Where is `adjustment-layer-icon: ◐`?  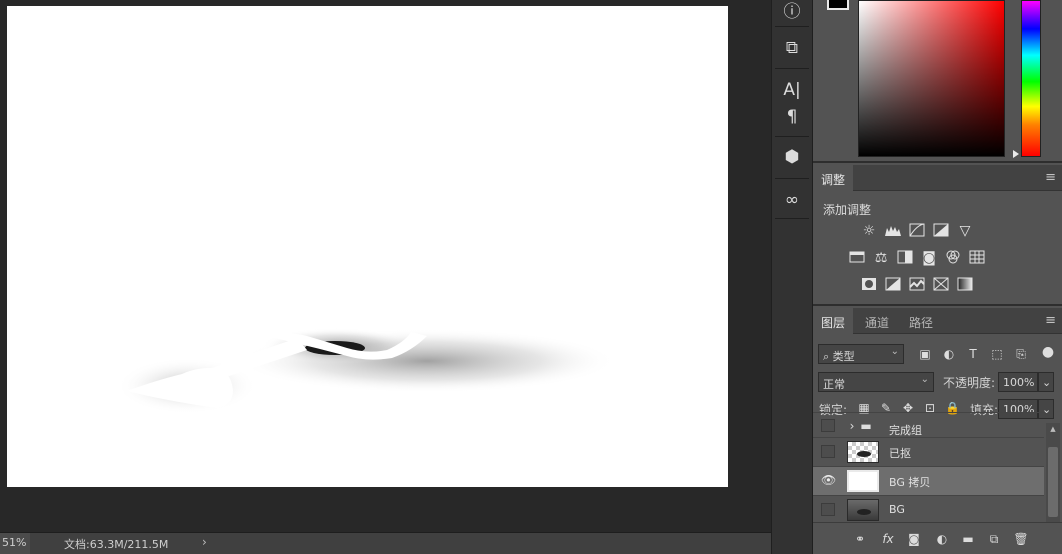
adjustment-layer-icon: ◐ is located at coordinates (942, 539).